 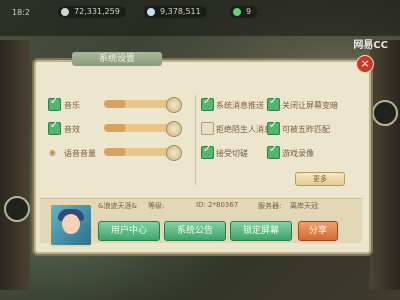 What do you see at coordinates (273, 103) in the screenshot?
I see `dim-checkbox` at bounding box center [273, 103].